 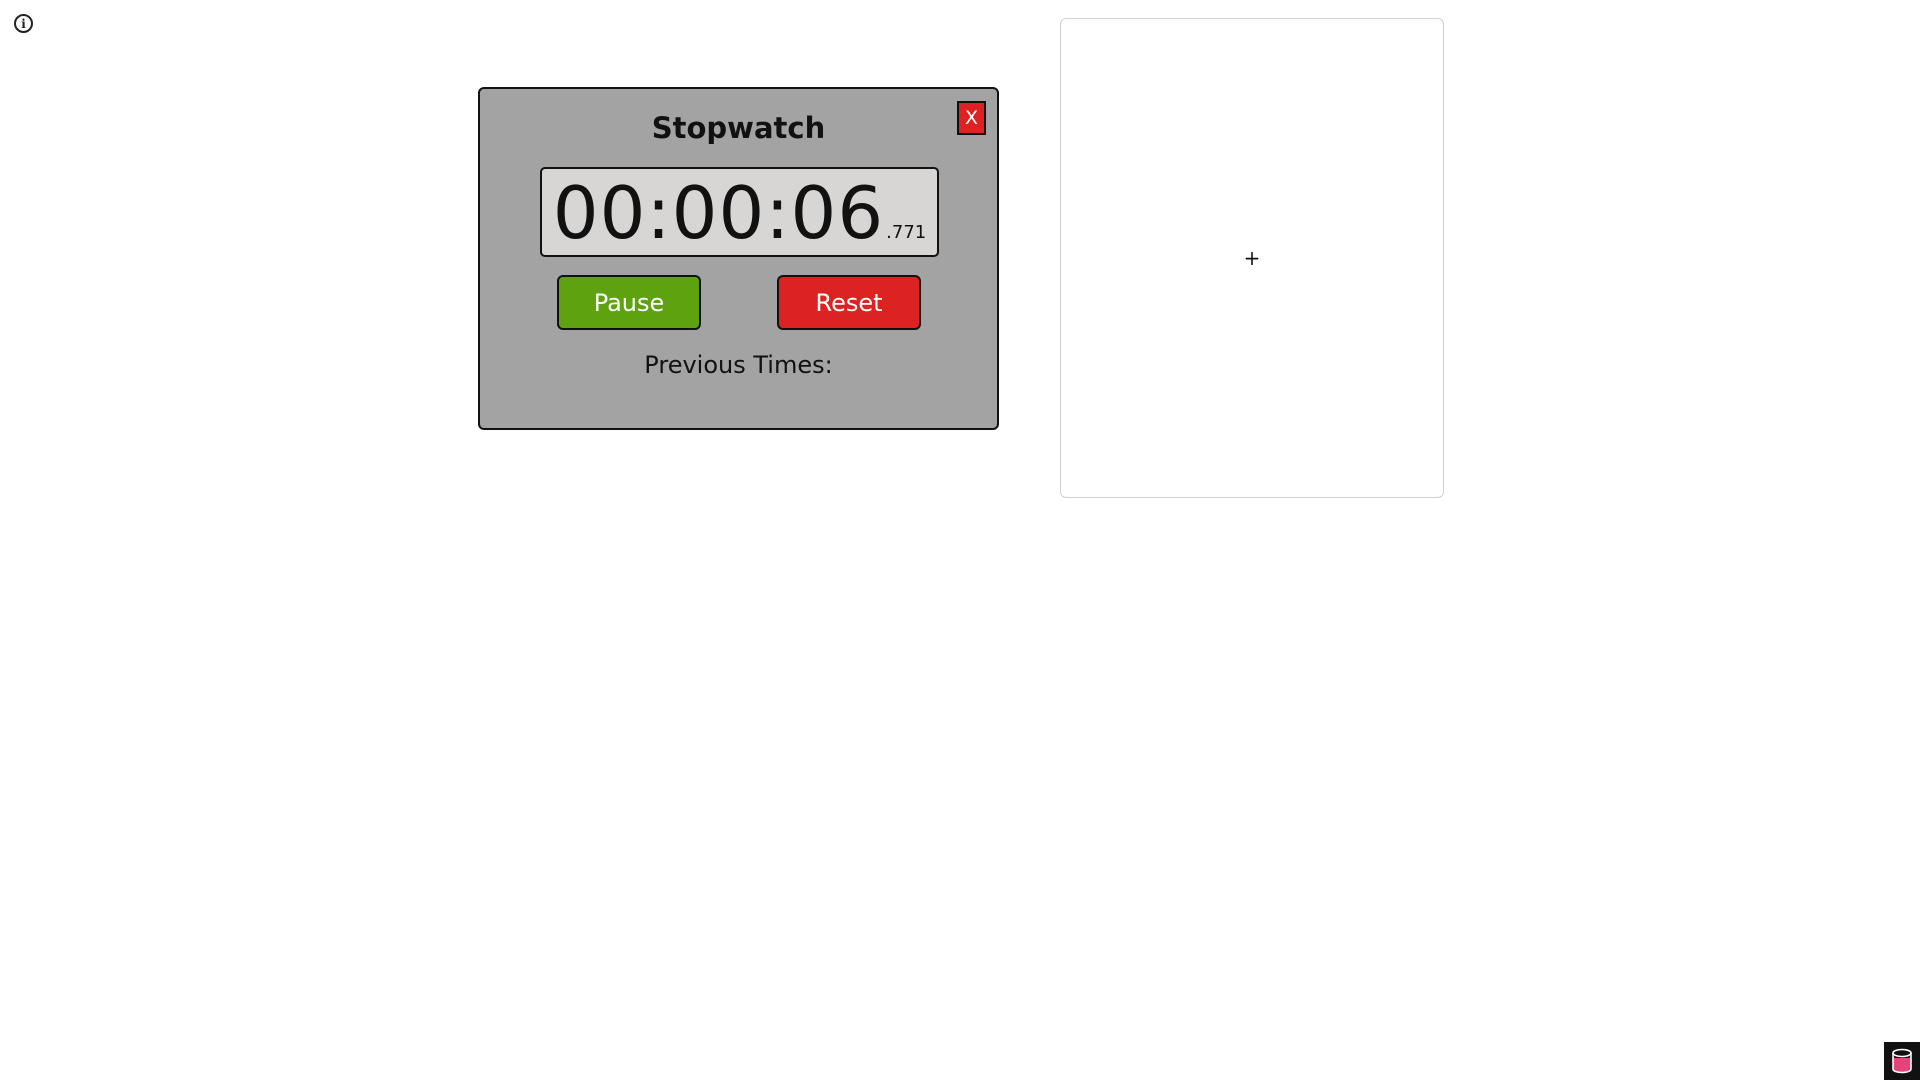 I want to click on stopwatch-title: Stopwatch, so click(x=738, y=128).